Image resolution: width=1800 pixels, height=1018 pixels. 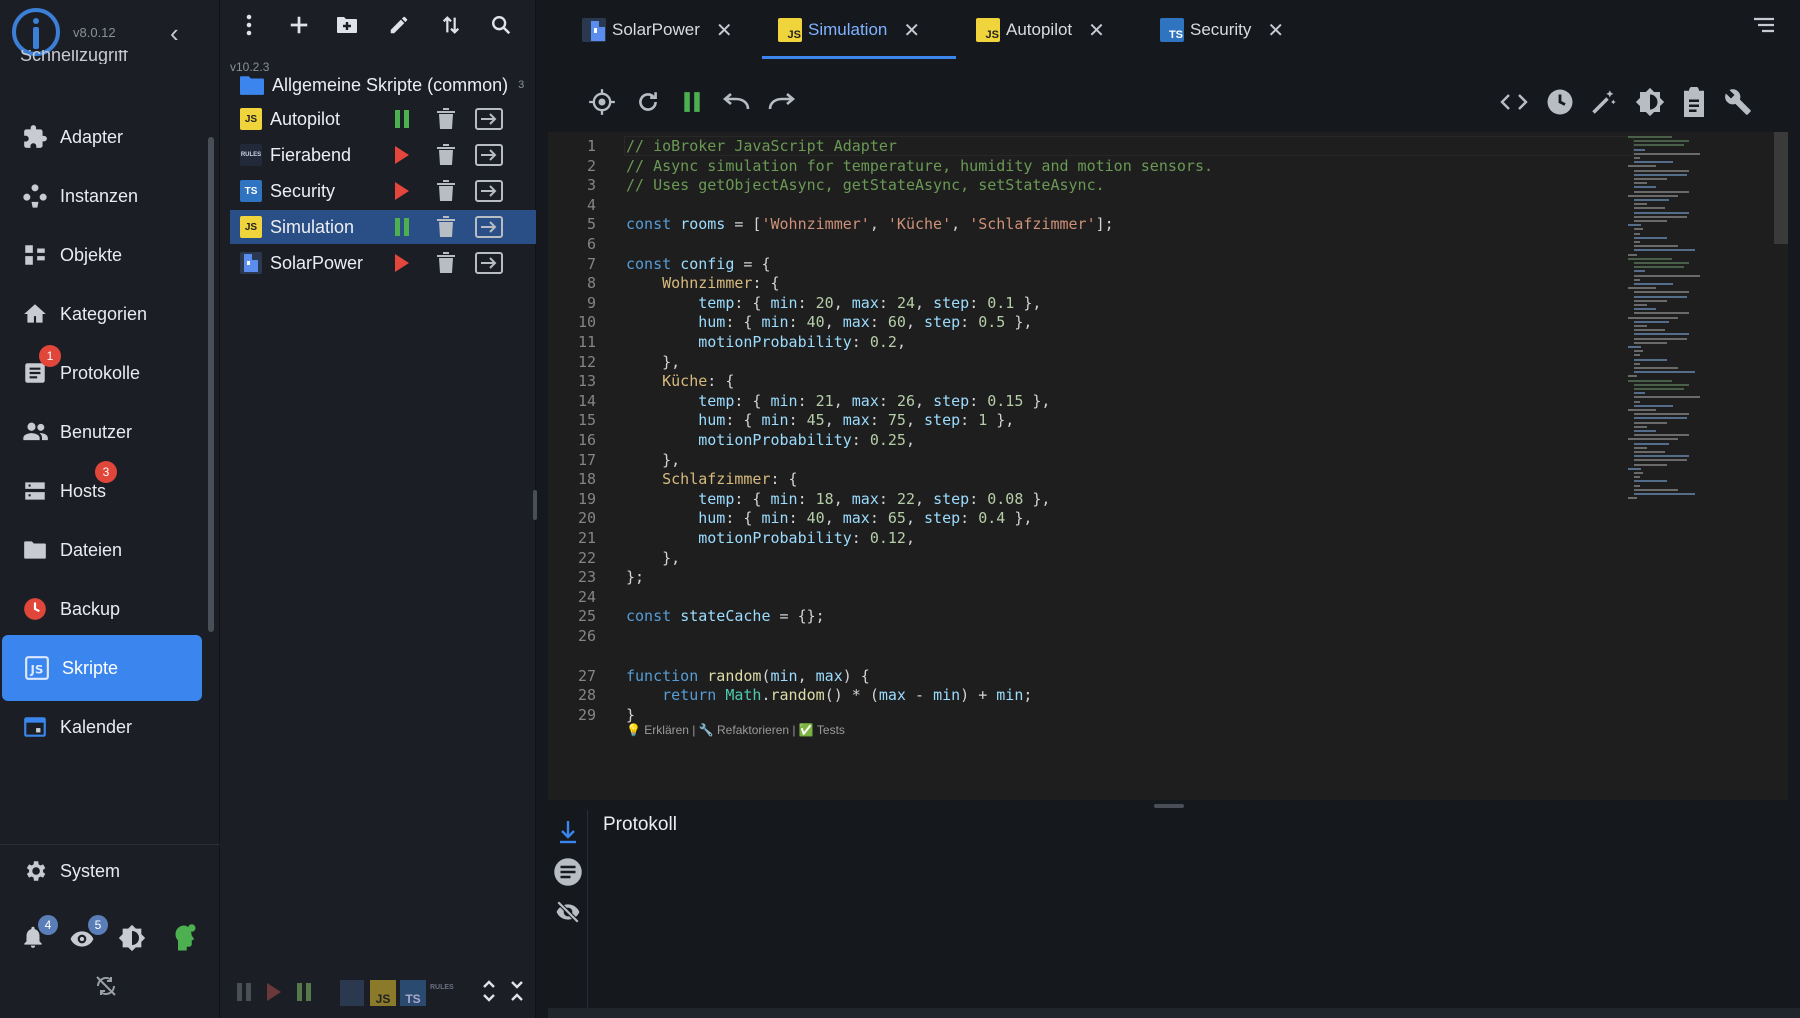 What do you see at coordinates (698, 264) in the screenshot?
I see `code-line: const config = {` at bounding box center [698, 264].